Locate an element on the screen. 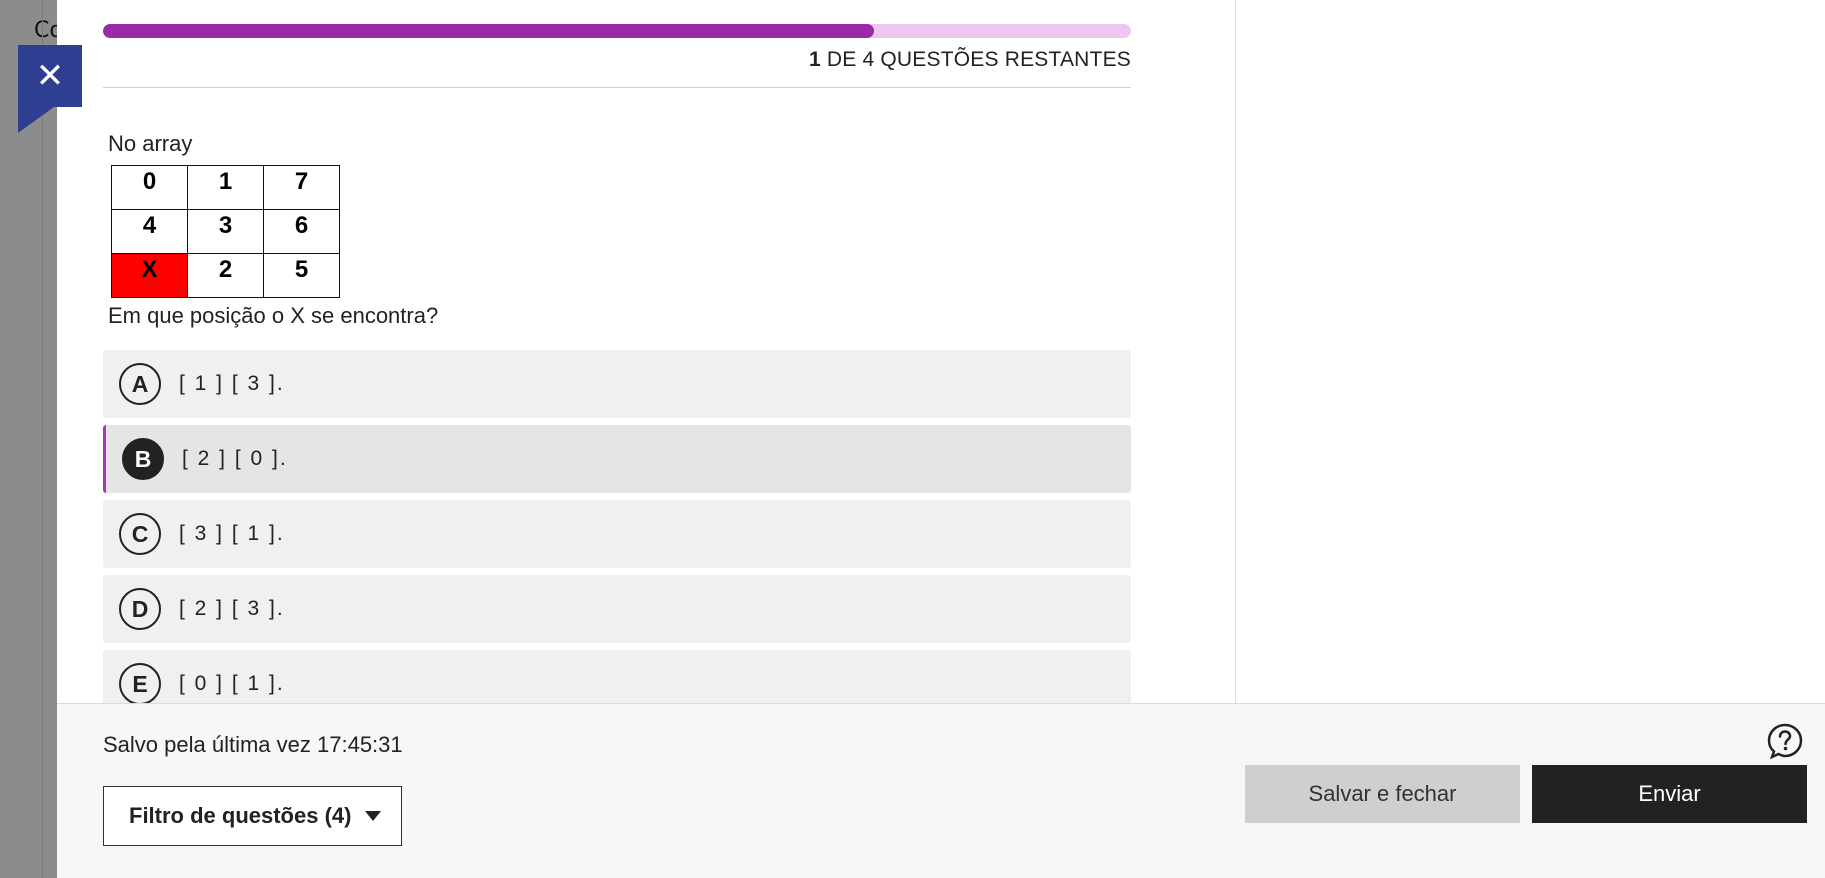 This screenshot has height=878, width=1825. answer-option-a: A [ 1 ] [ 3 ]. is located at coordinates (617, 384).